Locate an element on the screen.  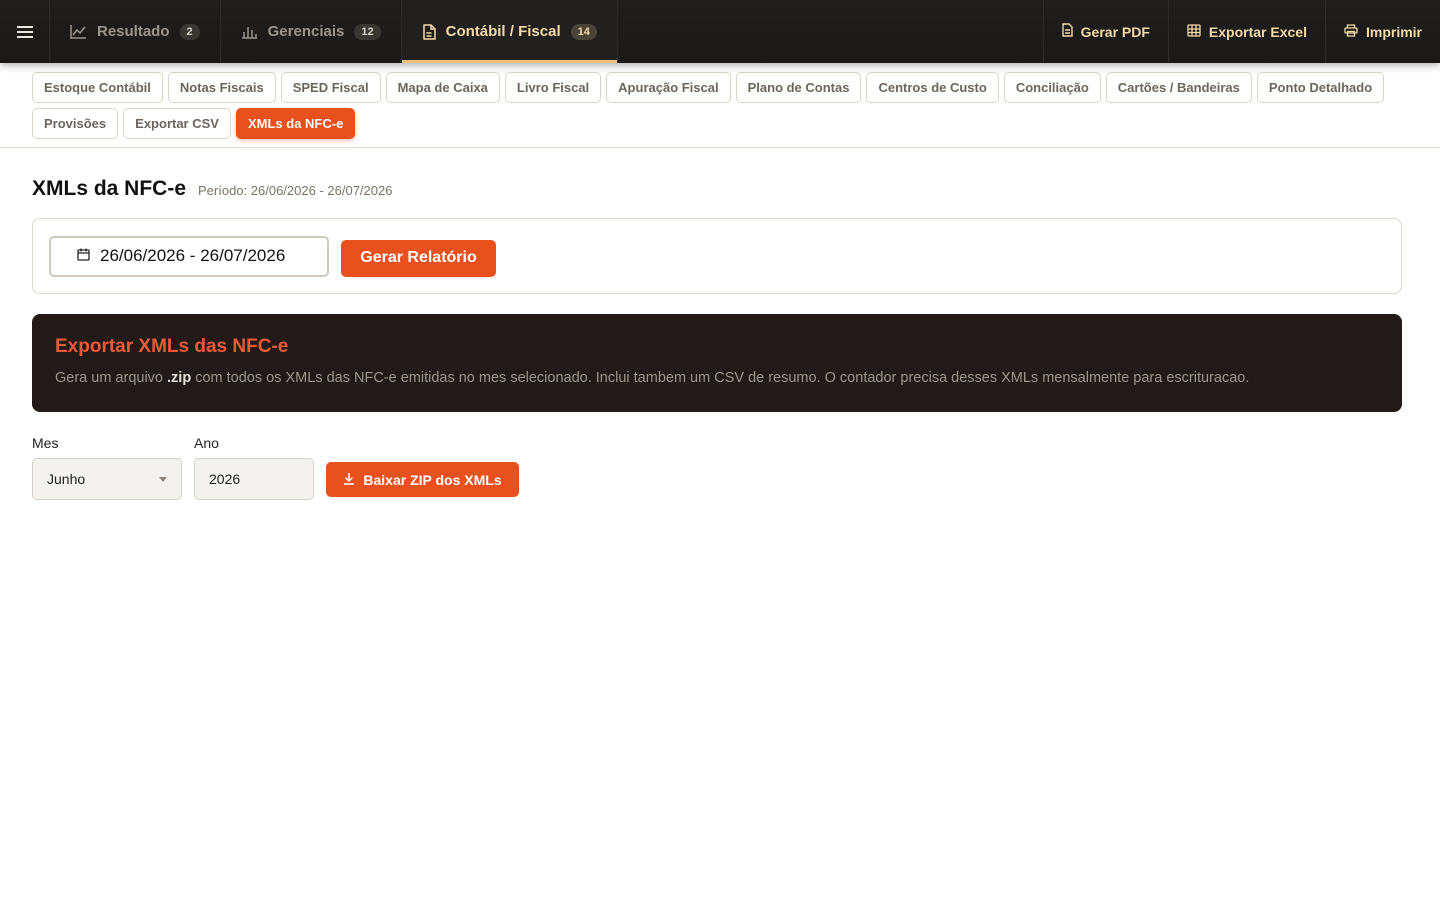
document-icon is located at coordinates (429, 31).